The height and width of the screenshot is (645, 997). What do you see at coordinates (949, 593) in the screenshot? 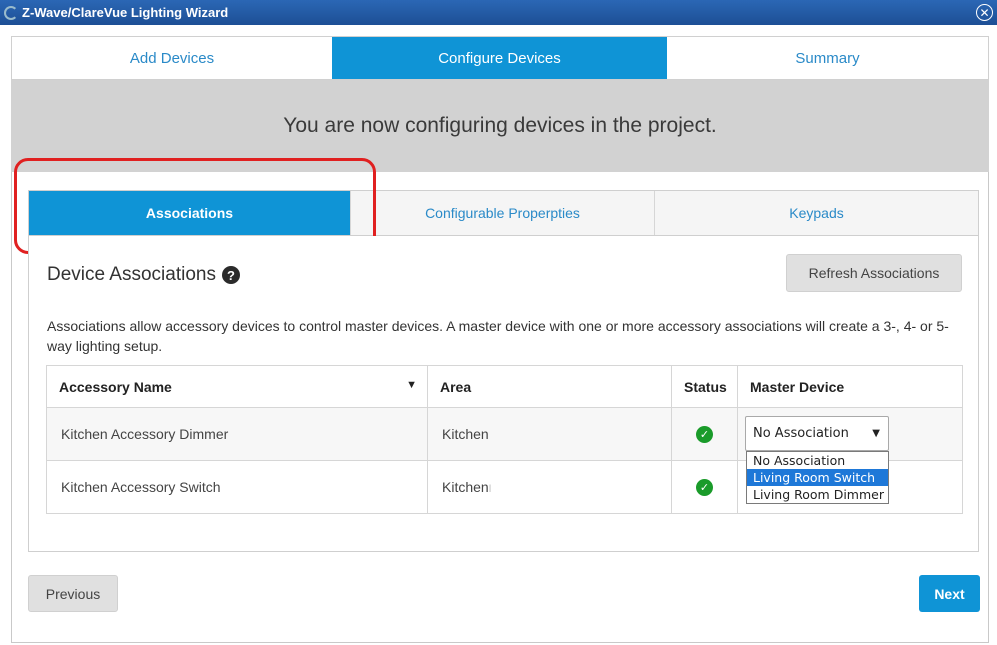
I see `next-button: Next` at bounding box center [949, 593].